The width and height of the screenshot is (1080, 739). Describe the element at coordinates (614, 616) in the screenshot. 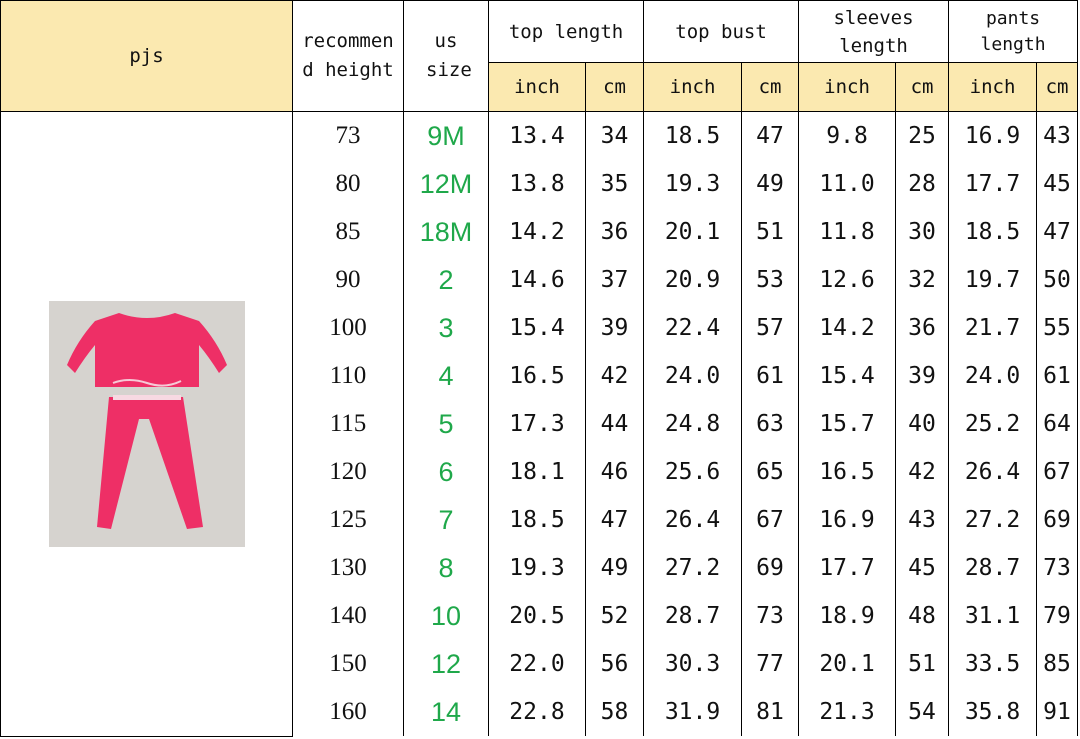

I see `top-length-cm-cell: 52` at that location.